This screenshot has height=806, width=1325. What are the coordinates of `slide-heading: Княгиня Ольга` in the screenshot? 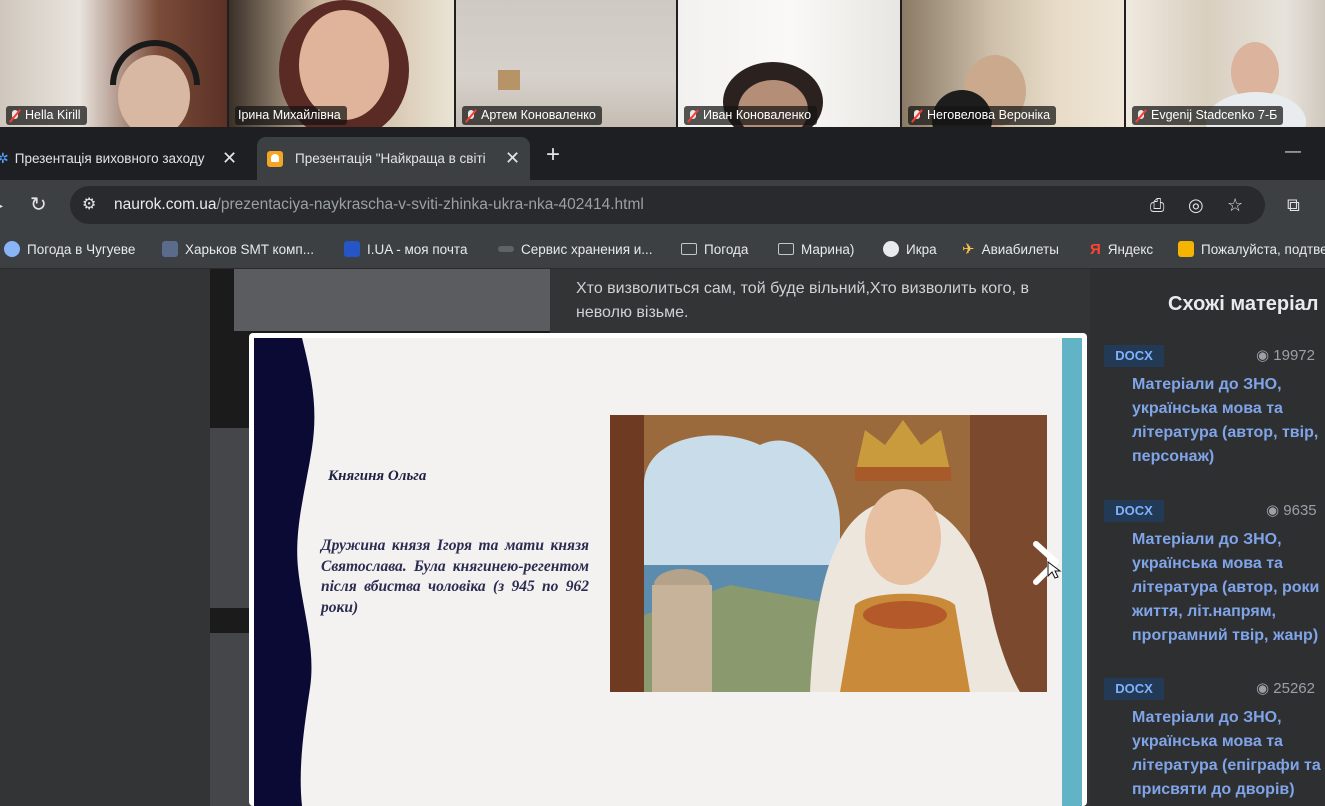 It's located at (377, 476).